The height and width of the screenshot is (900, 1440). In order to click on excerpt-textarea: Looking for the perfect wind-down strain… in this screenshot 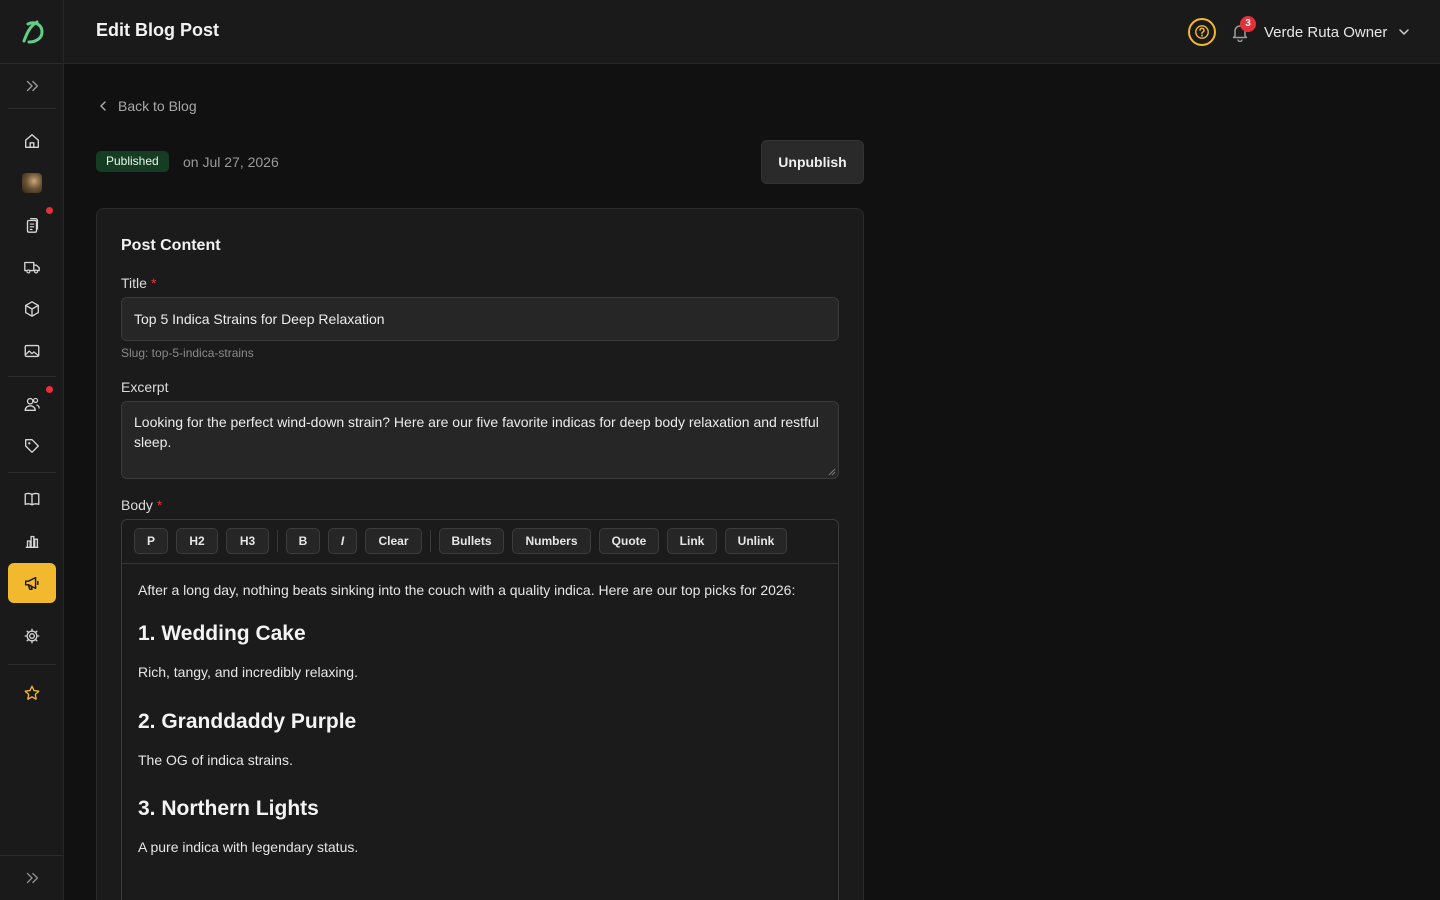, I will do `click(480, 440)`.